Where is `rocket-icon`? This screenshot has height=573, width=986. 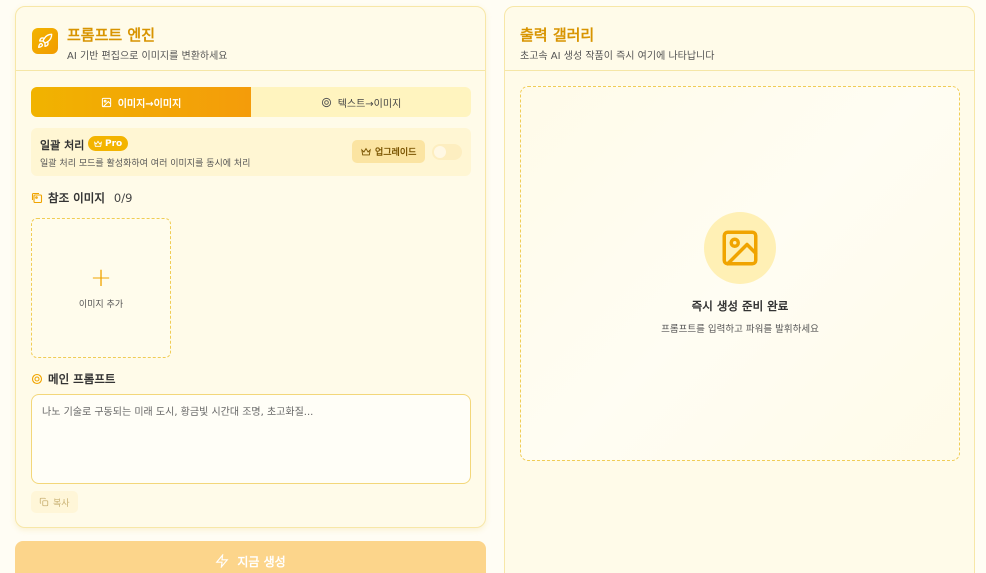 rocket-icon is located at coordinates (45, 41).